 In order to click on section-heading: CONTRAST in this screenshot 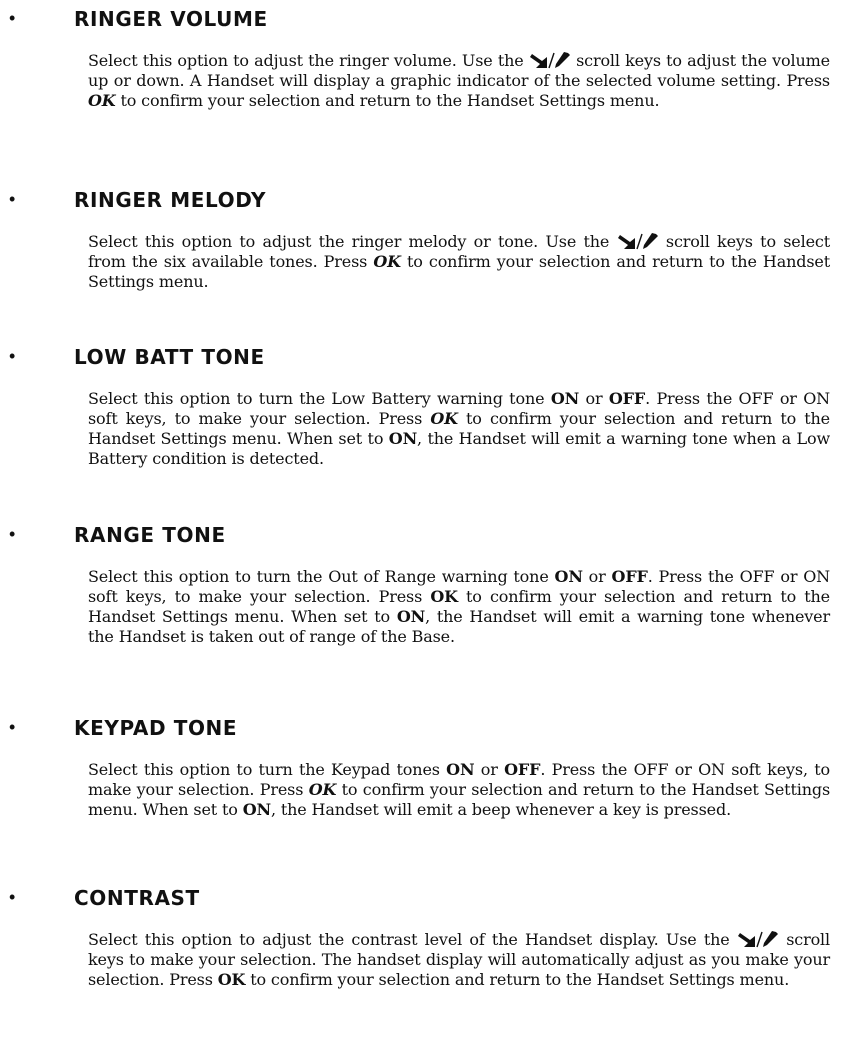, I will do `click(137, 898)`.